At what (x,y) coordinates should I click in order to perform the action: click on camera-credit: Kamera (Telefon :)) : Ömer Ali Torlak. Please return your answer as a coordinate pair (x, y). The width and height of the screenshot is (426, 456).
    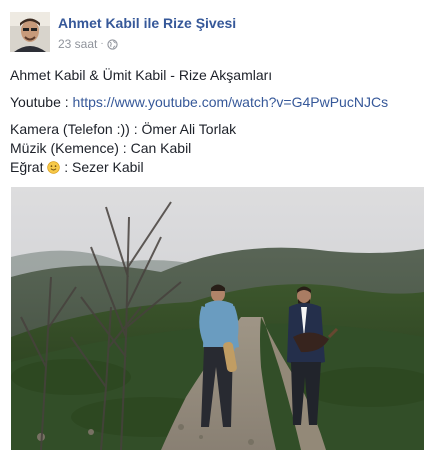
    Looking at the image, I should click on (123, 129).